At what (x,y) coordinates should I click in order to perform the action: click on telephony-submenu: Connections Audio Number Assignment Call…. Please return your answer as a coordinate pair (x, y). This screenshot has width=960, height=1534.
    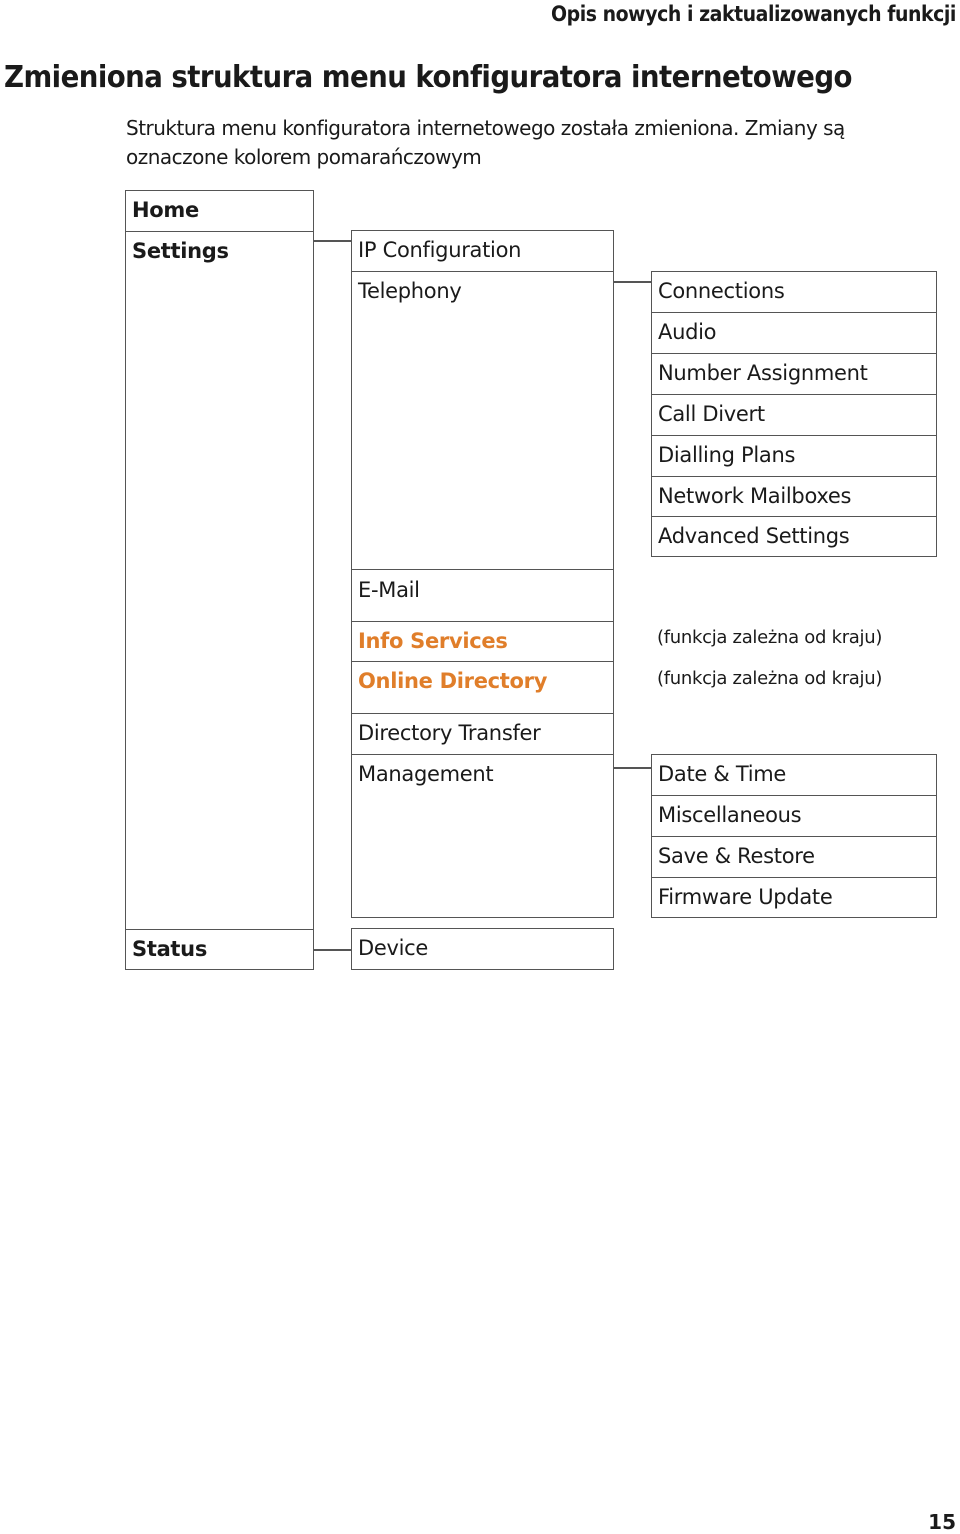
    Looking at the image, I should click on (794, 414).